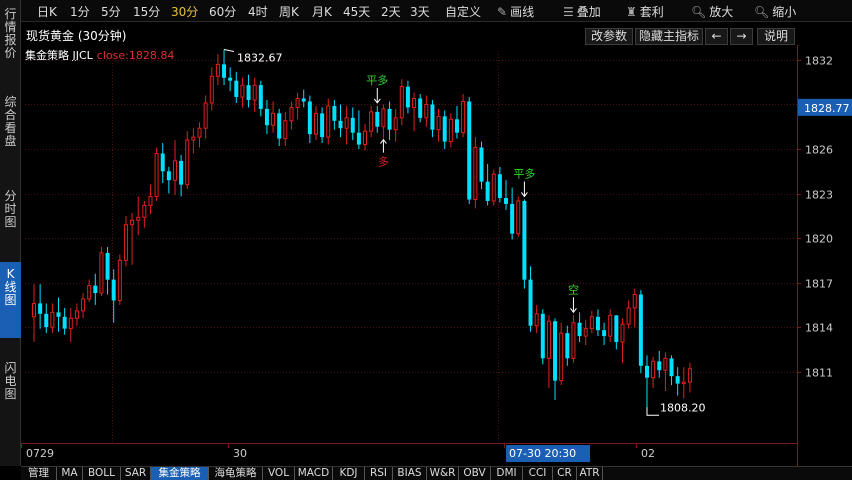 The image size is (852, 480). I want to click on pen-icon: ✎, so click(502, 12).